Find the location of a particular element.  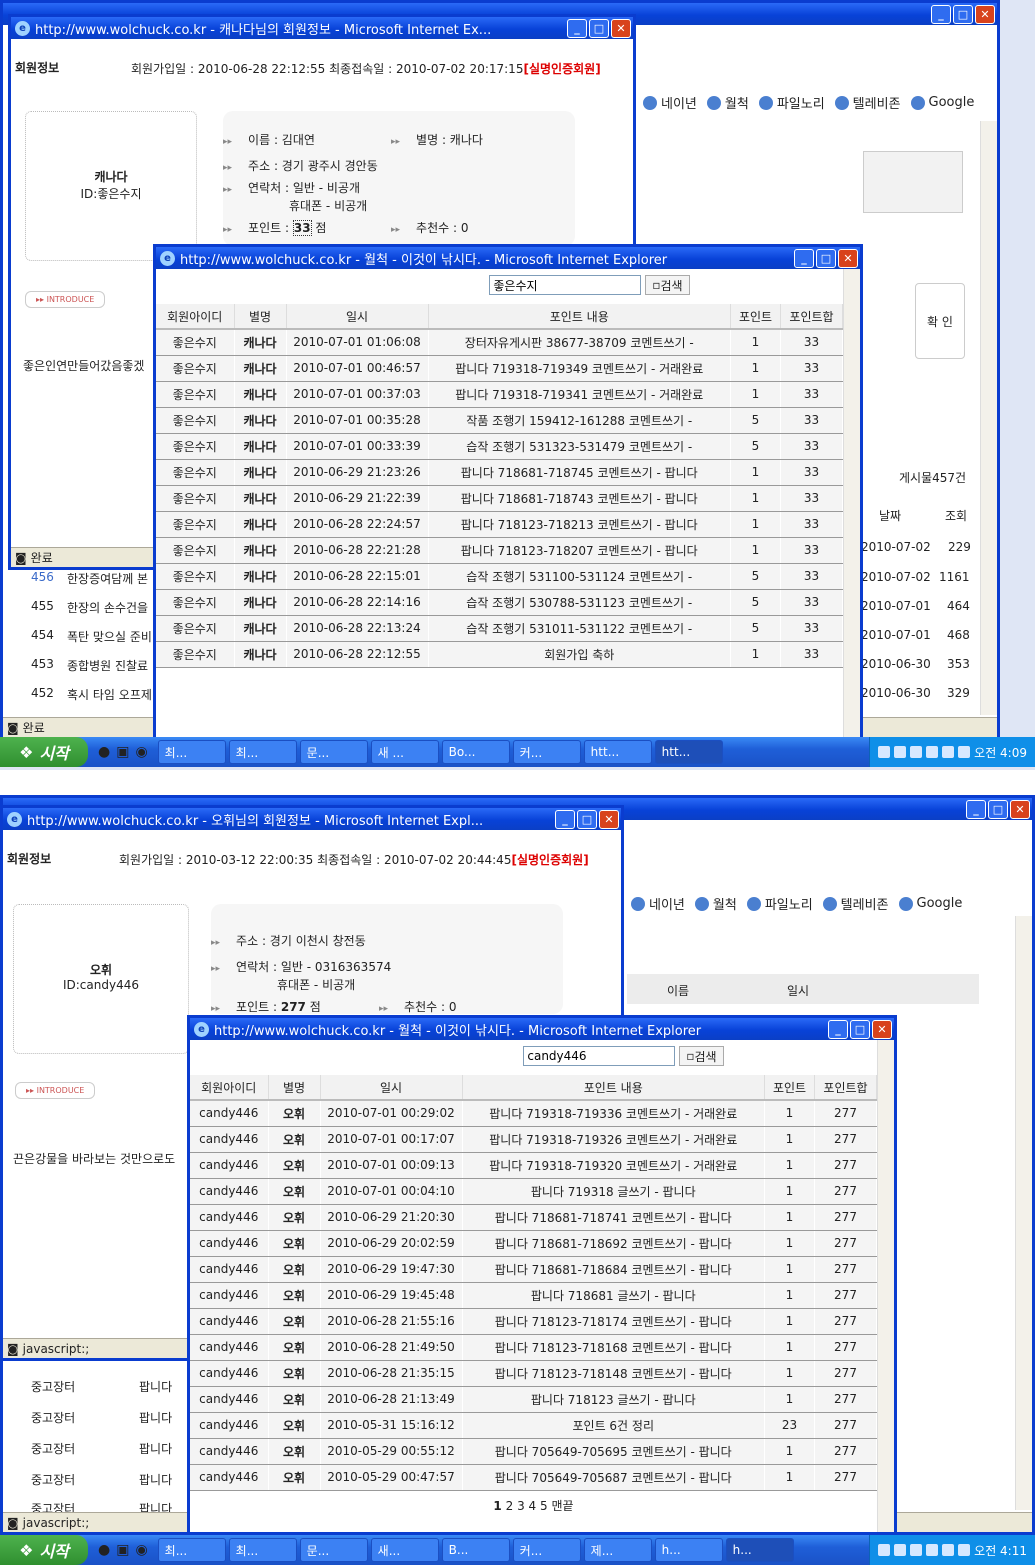

page-link: 2 is located at coordinates (510, 1506).